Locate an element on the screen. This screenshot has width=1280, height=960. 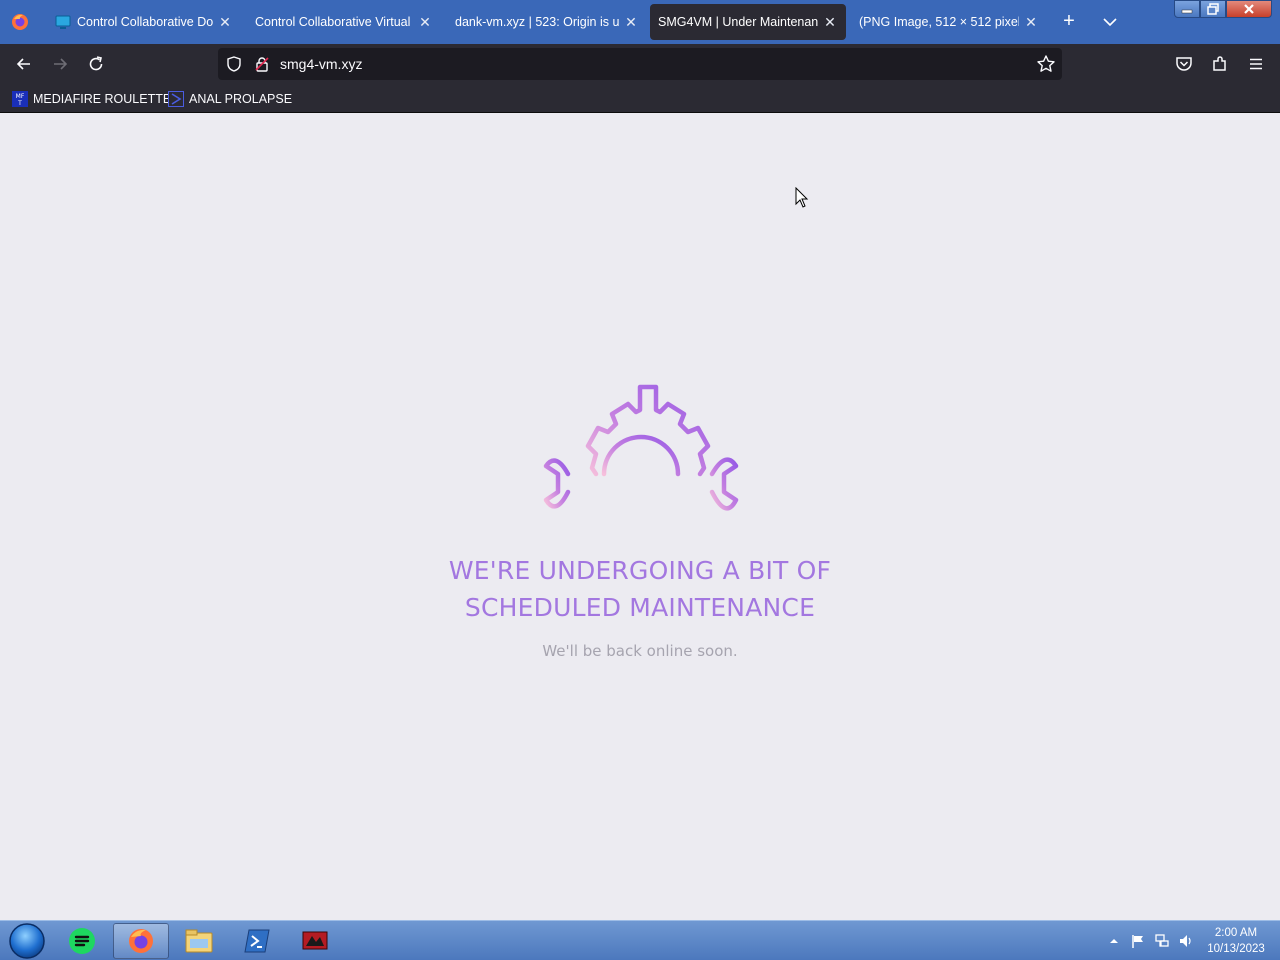
heading-line-2: SCHEDULED MAINTENANCE is located at coordinates (640, 607).